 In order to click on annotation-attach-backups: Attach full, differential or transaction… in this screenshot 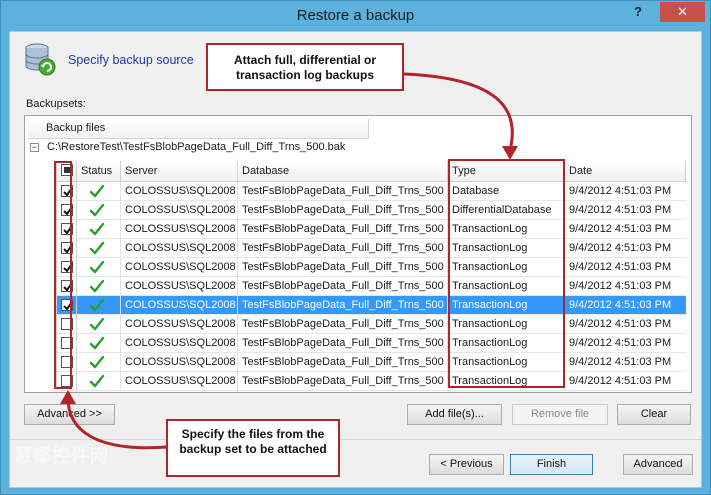, I will do `click(305, 67)`.